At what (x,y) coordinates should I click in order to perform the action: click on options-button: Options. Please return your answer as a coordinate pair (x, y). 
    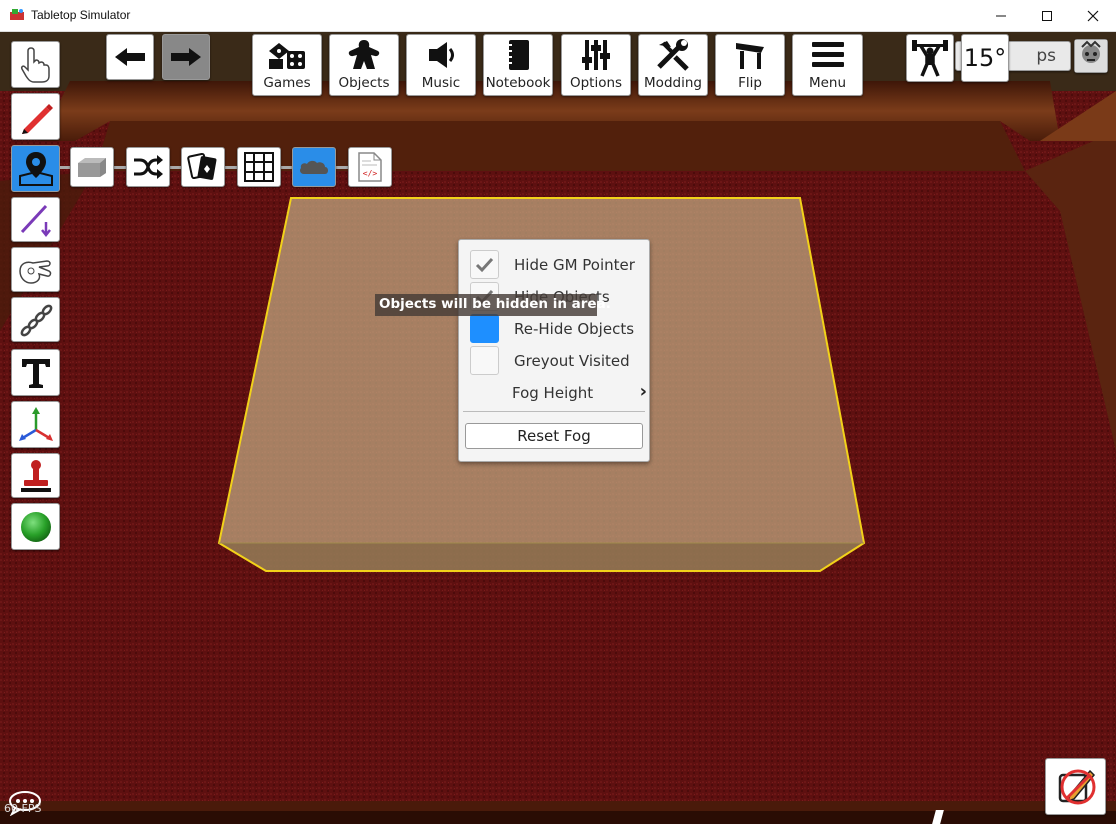
    Looking at the image, I should click on (596, 65).